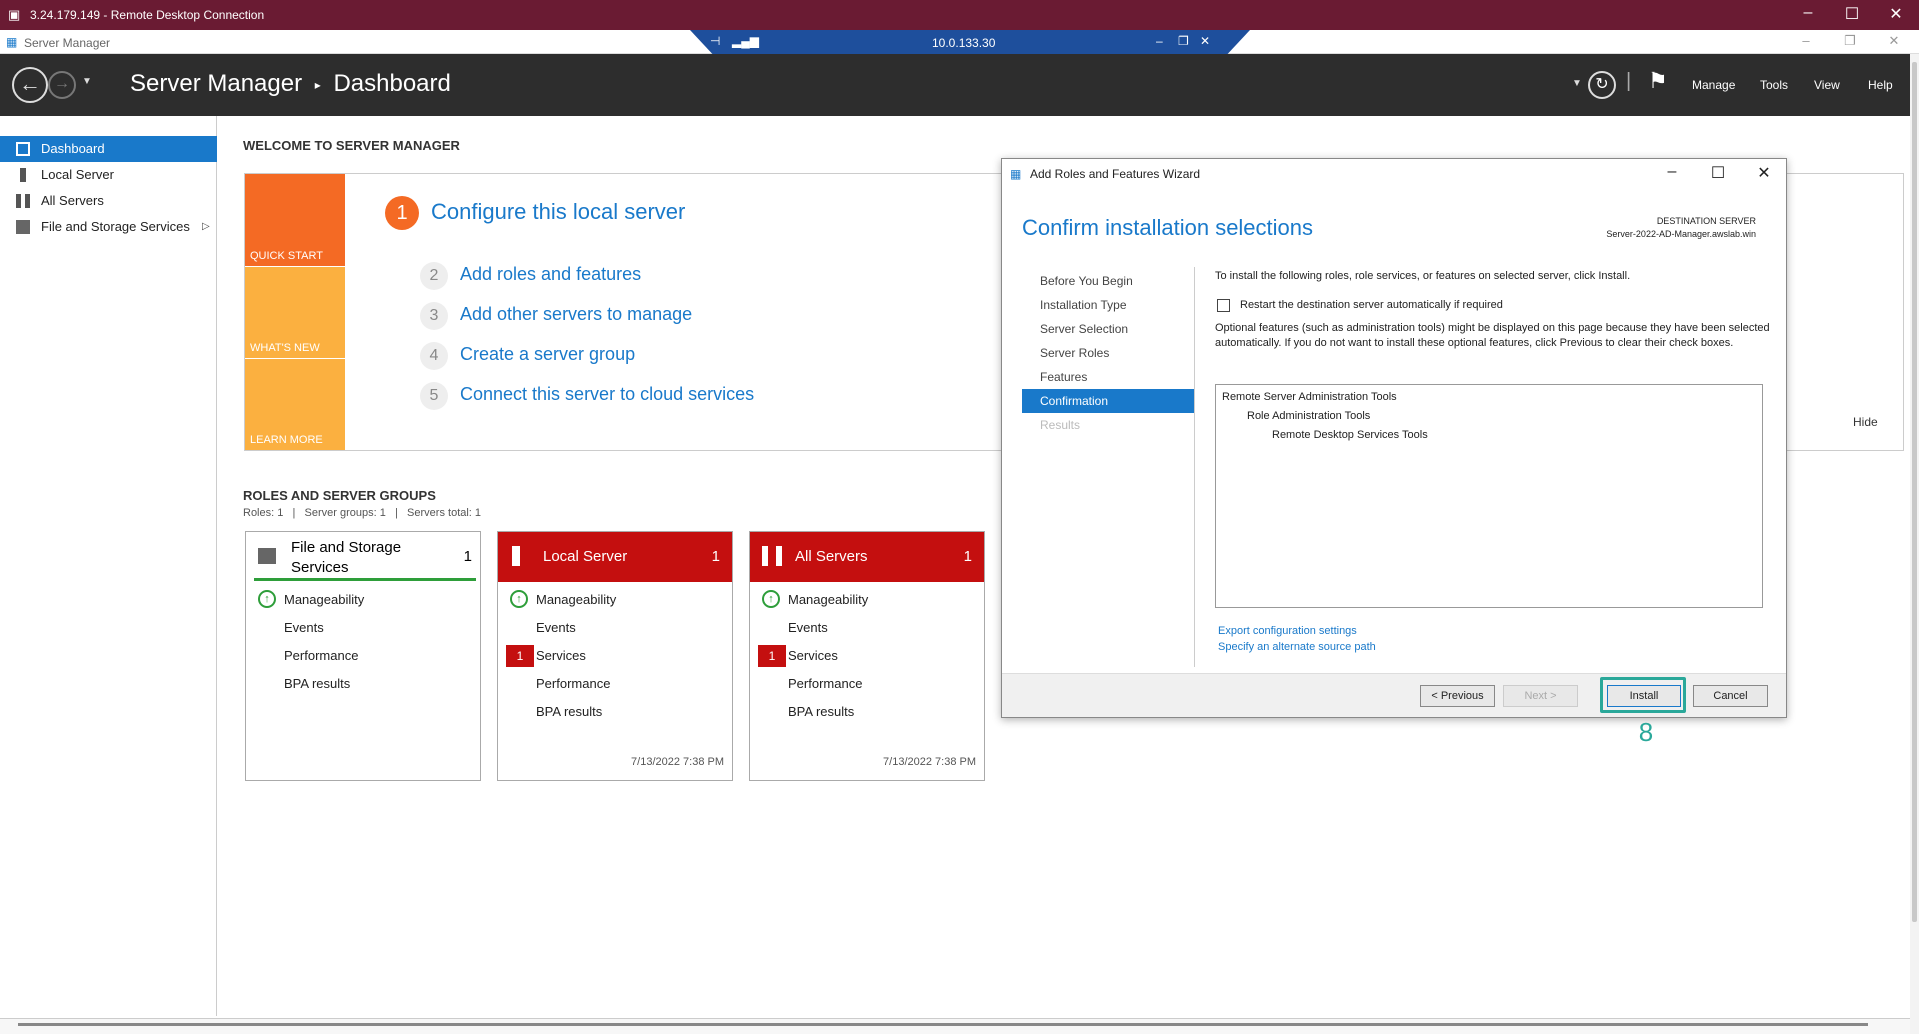 This screenshot has height=1034, width=1919. I want to click on role-tile-name: File and Storage Services, so click(346, 557).